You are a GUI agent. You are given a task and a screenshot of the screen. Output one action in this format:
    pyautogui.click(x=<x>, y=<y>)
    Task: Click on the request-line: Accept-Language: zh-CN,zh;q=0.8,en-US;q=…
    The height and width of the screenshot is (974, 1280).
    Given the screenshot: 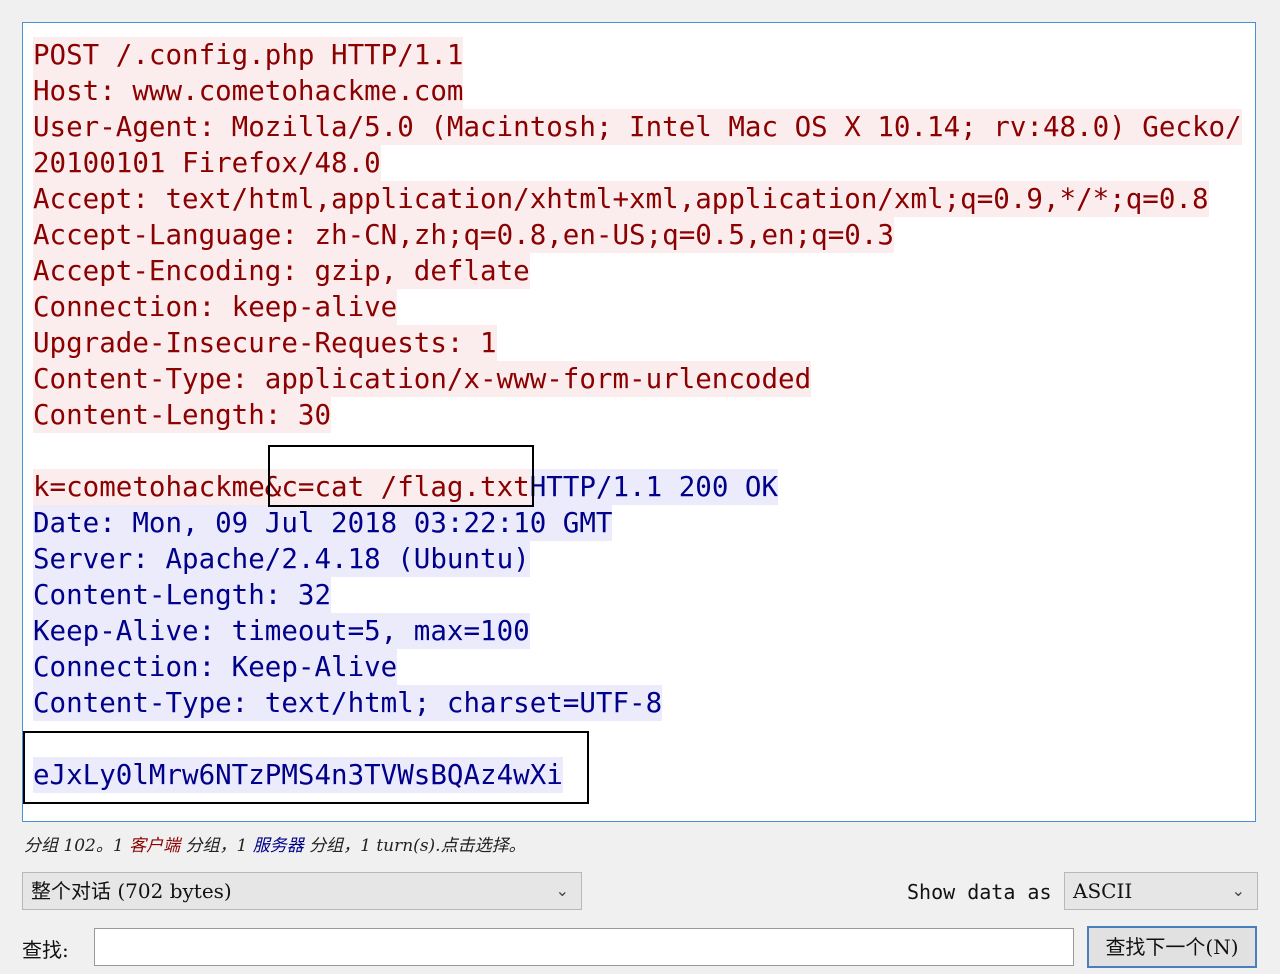 What is the action you would take?
    pyautogui.click(x=463, y=235)
    